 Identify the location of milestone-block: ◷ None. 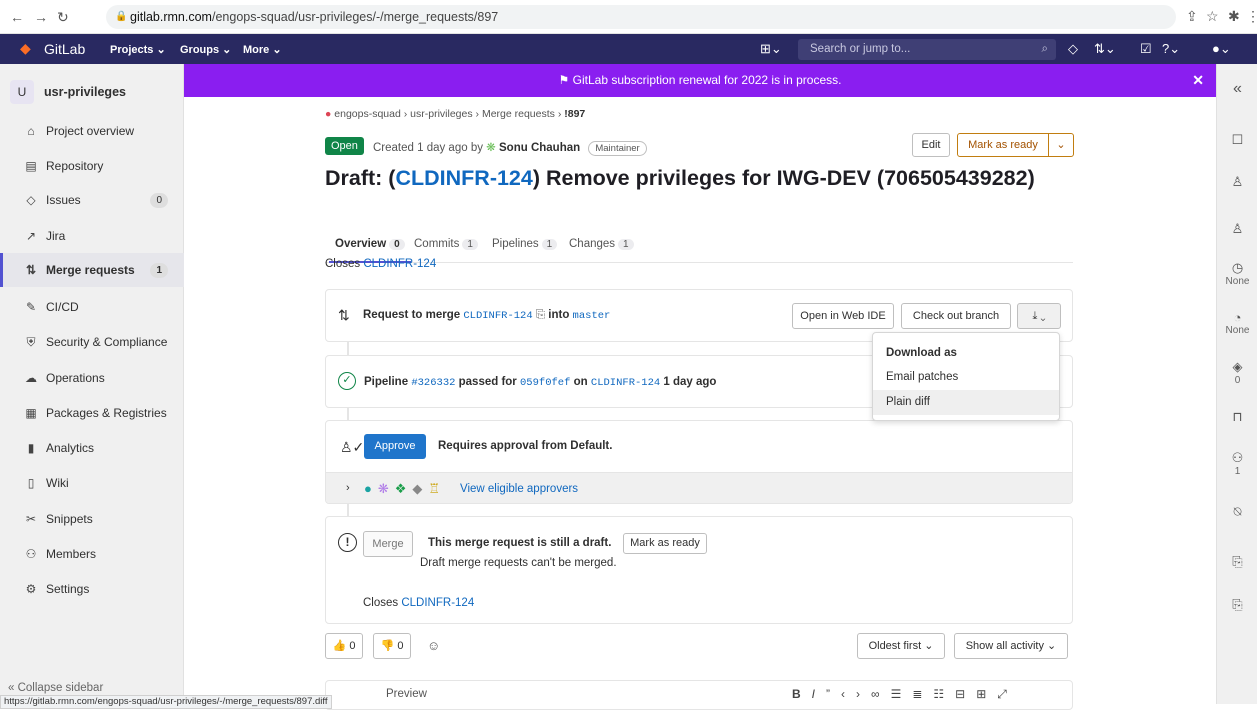
(1237, 273).